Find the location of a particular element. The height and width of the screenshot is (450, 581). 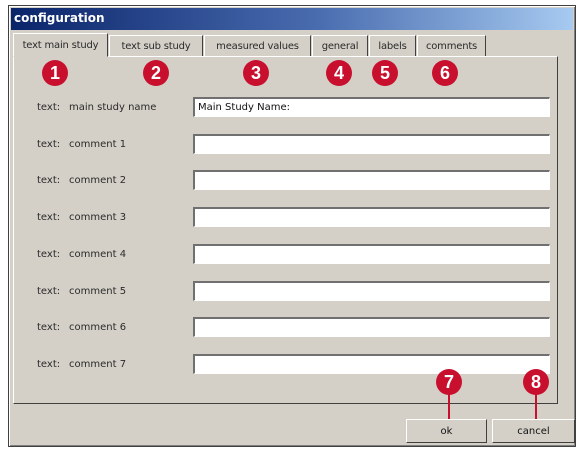

tab-text-main-study: text main study is located at coordinates (60, 45).